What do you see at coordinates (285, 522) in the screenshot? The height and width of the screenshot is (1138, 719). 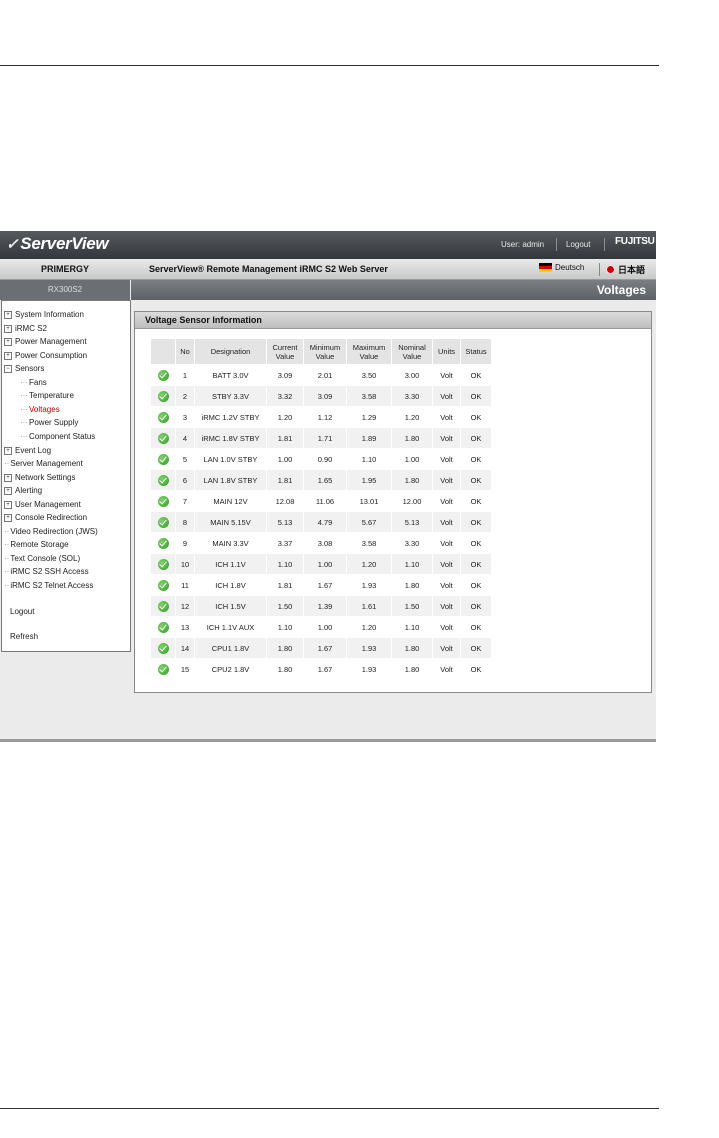 I see `cell-current: 5.13` at bounding box center [285, 522].